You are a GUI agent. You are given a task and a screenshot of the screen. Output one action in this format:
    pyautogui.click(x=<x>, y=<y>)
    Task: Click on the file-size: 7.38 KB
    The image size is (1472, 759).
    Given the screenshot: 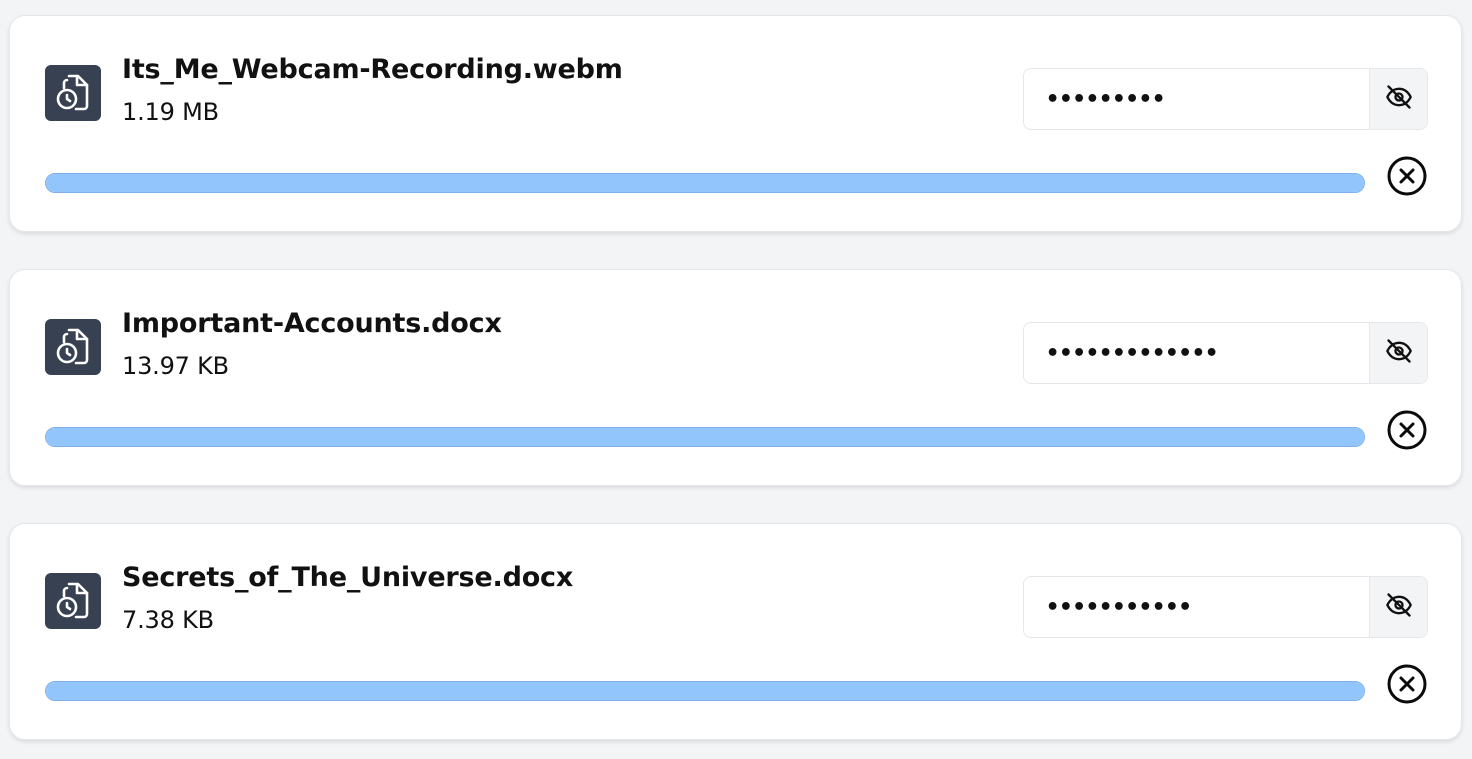 What is the action you would take?
    pyautogui.click(x=168, y=620)
    